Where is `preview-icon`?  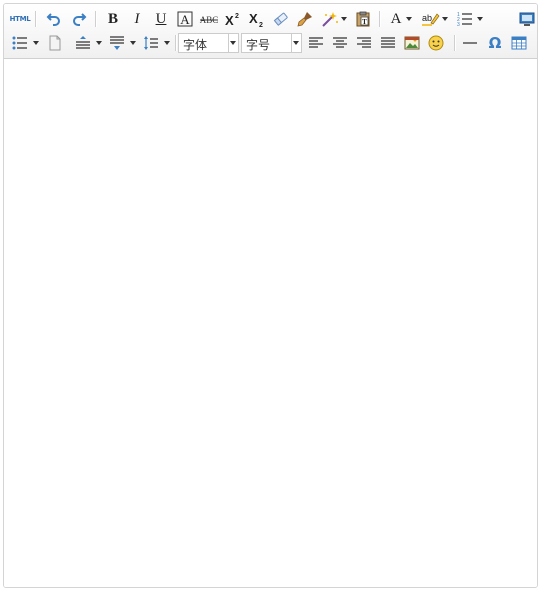 preview-icon is located at coordinates (527, 19).